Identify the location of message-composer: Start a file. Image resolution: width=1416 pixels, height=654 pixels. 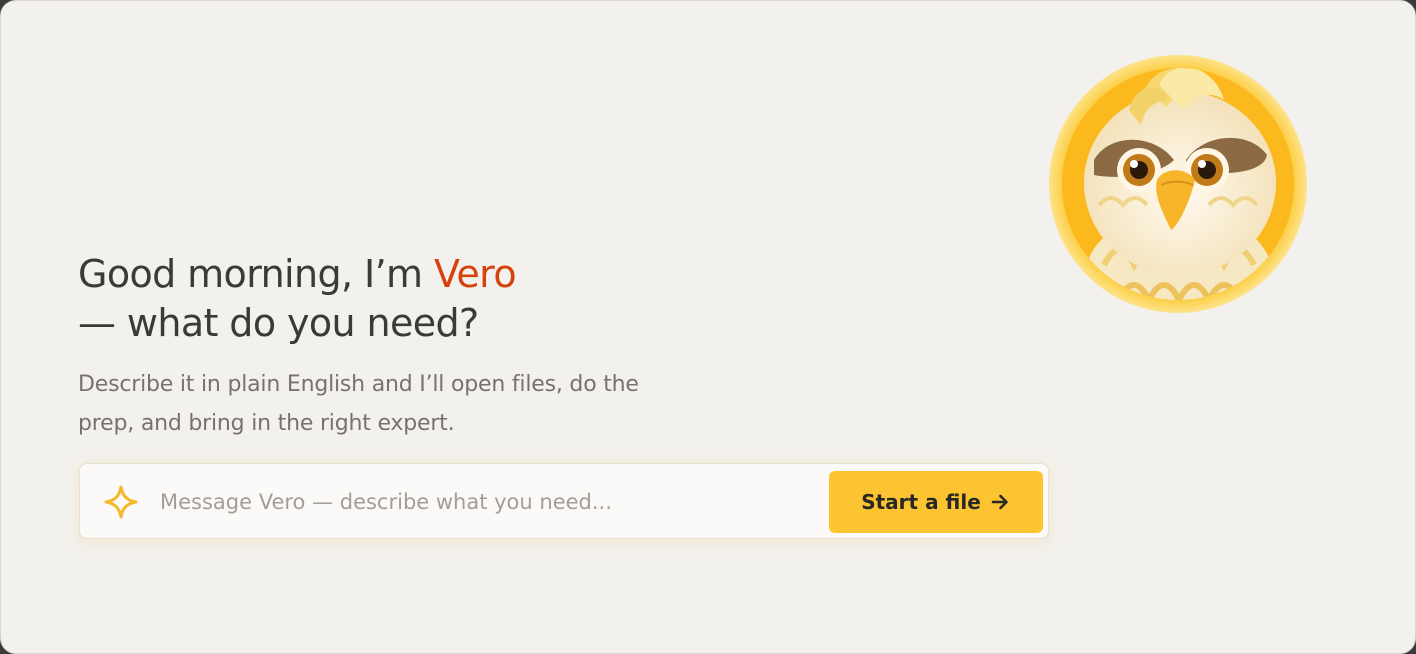
(564, 501).